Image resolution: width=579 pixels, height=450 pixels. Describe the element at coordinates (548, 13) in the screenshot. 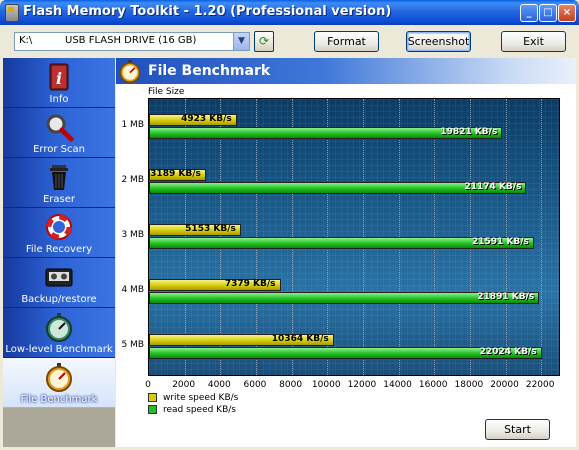

I see `maximize-button: □` at that location.